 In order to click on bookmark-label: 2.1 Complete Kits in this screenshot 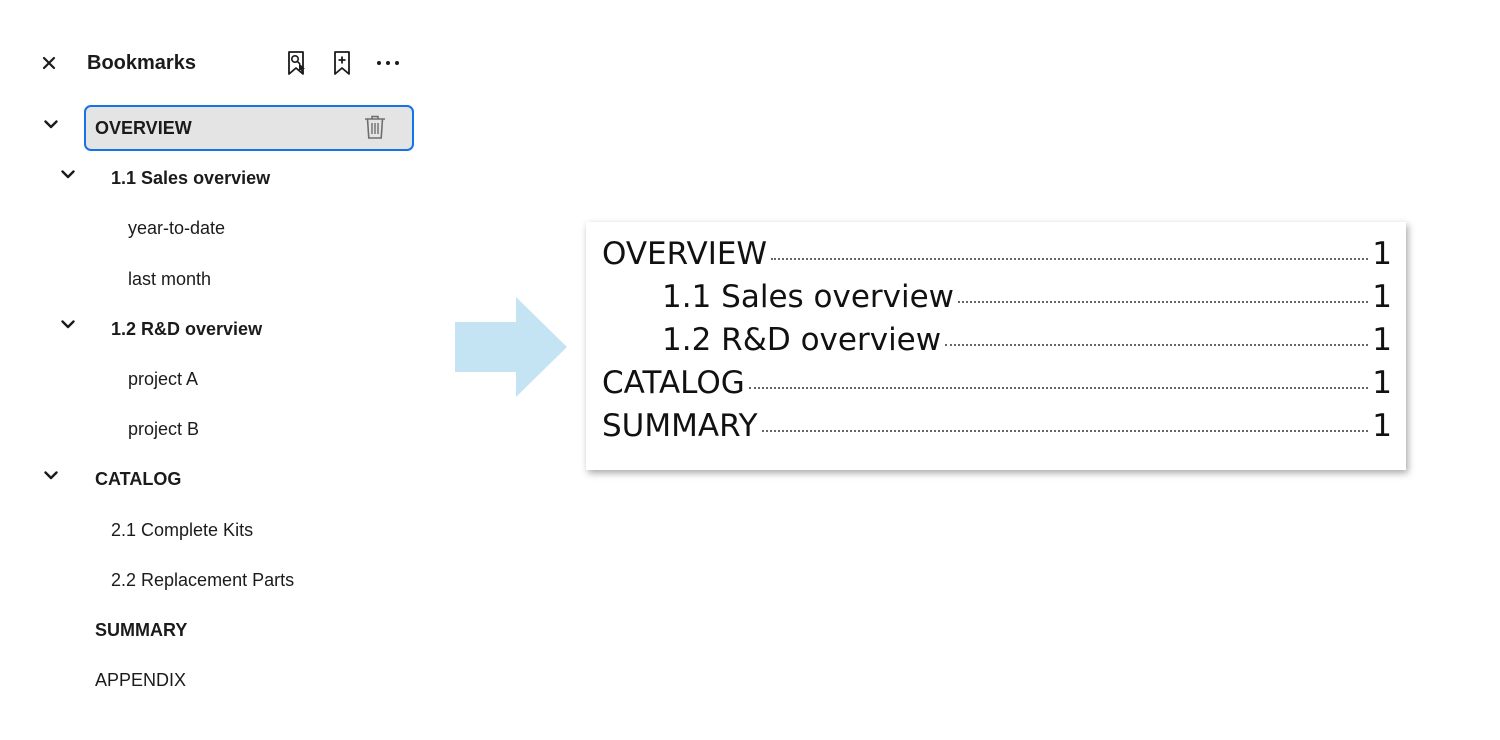, I will do `click(182, 529)`.